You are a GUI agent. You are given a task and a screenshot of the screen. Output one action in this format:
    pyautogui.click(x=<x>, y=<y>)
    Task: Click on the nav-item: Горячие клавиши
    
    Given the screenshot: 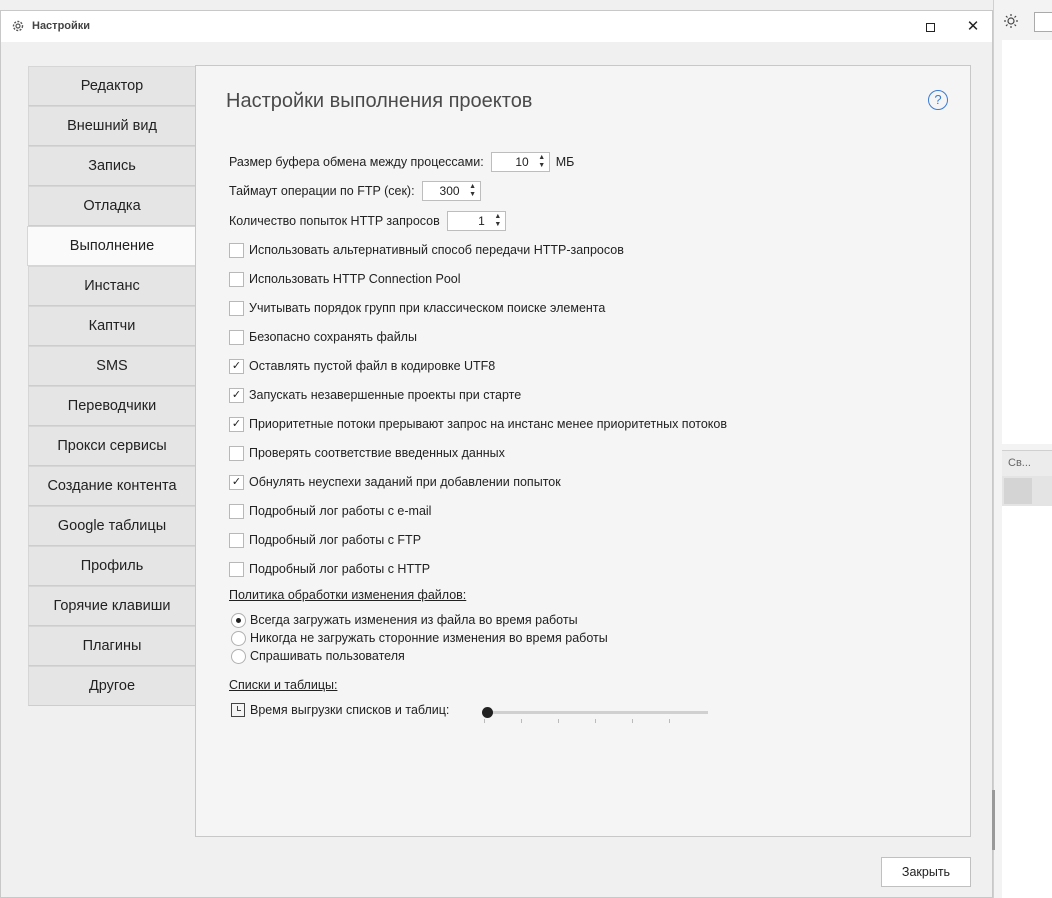 What is the action you would take?
    pyautogui.click(x=112, y=606)
    